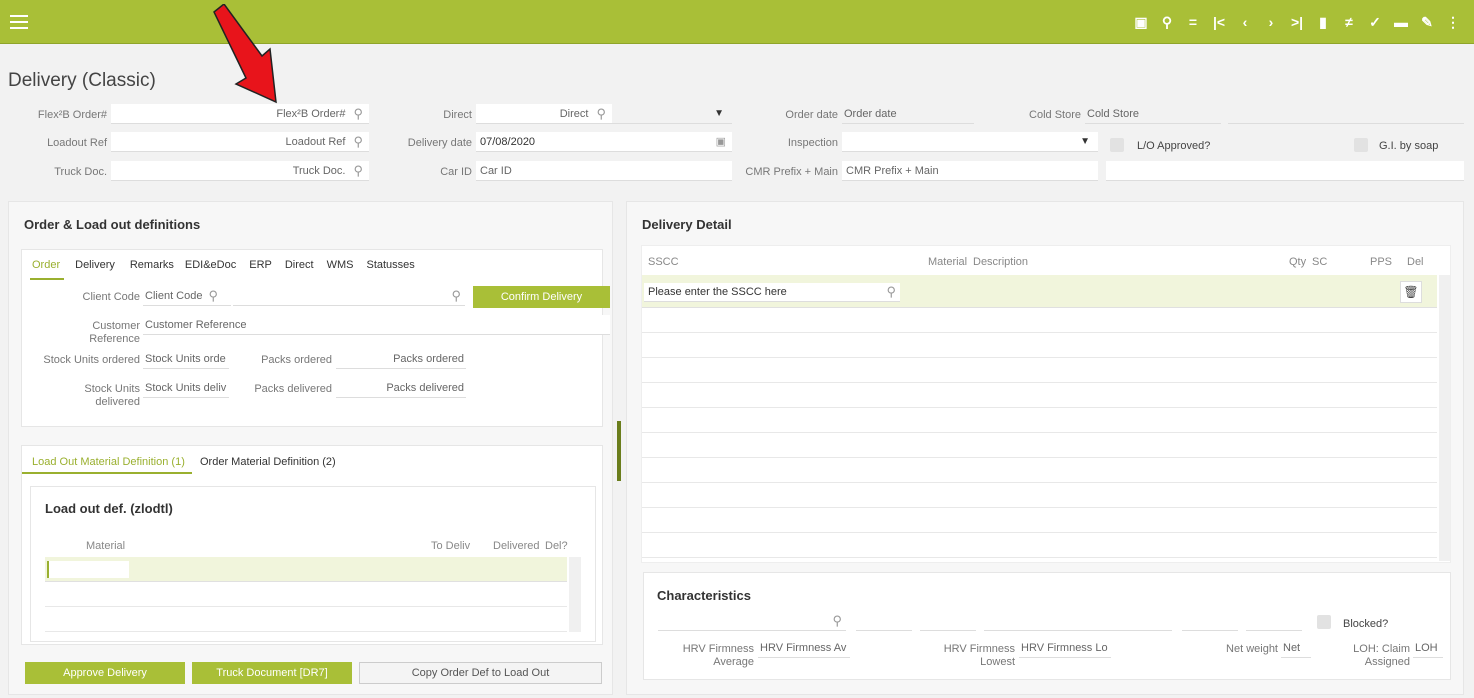 The height and width of the screenshot is (698, 1474). I want to click on equals-icon: =, so click(1193, 22).